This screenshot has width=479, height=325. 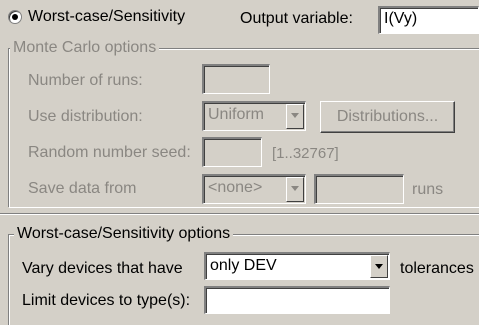 I want to click on tolerances-label: tolerances, so click(x=437, y=268).